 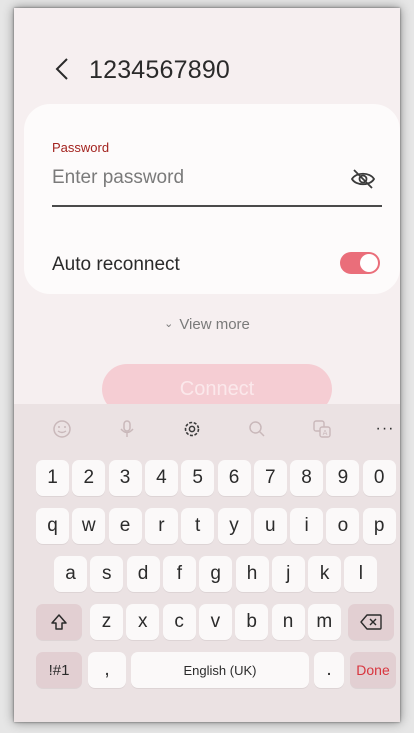 I want to click on letter-row-3: zxcvbnm, so click(x=207, y=622).